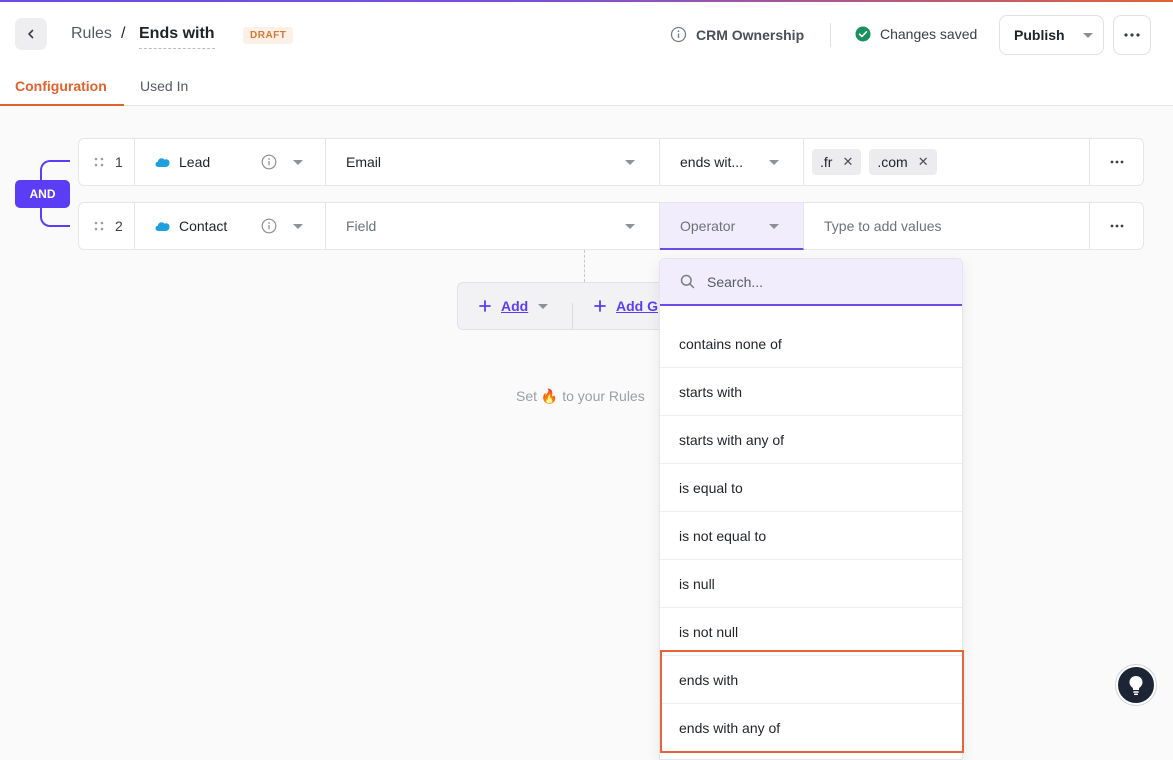 The image size is (1173, 760). I want to click on page-title: Ends with, so click(177, 37).